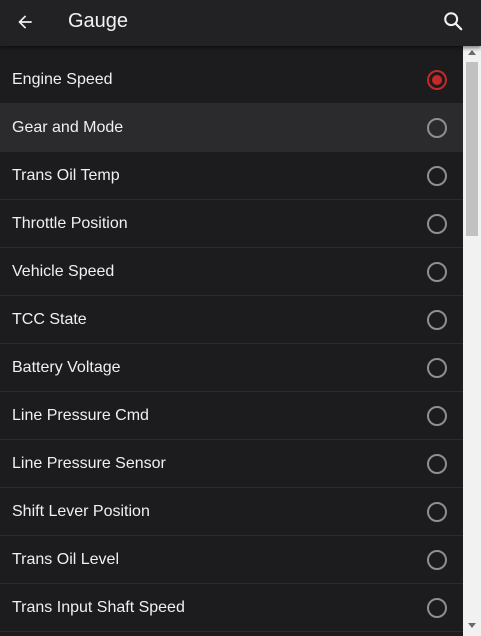 The width and height of the screenshot is (481, 636). I want to click on arrow-left-icon, so click(25, 22).